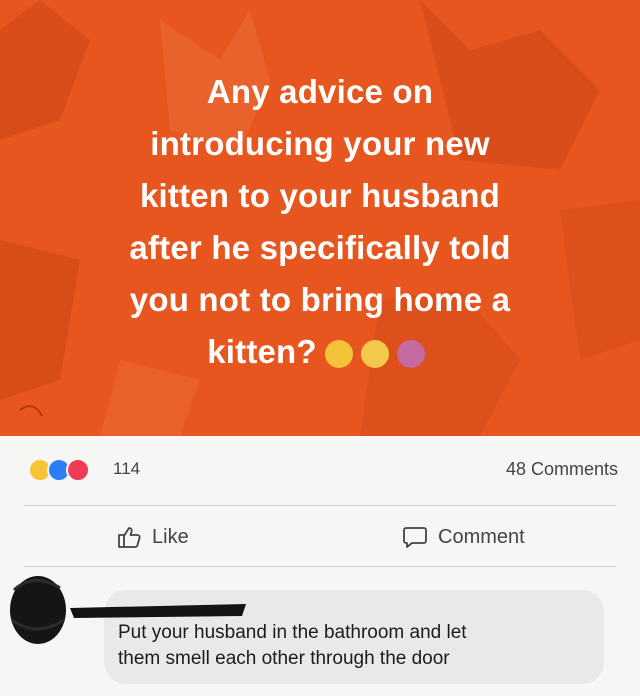 This screenshot has width=640, height=696. What do you see at coordinates (59, 470) in the screenshot?
I see `reaction-icons` at bounding box center [59, 470].